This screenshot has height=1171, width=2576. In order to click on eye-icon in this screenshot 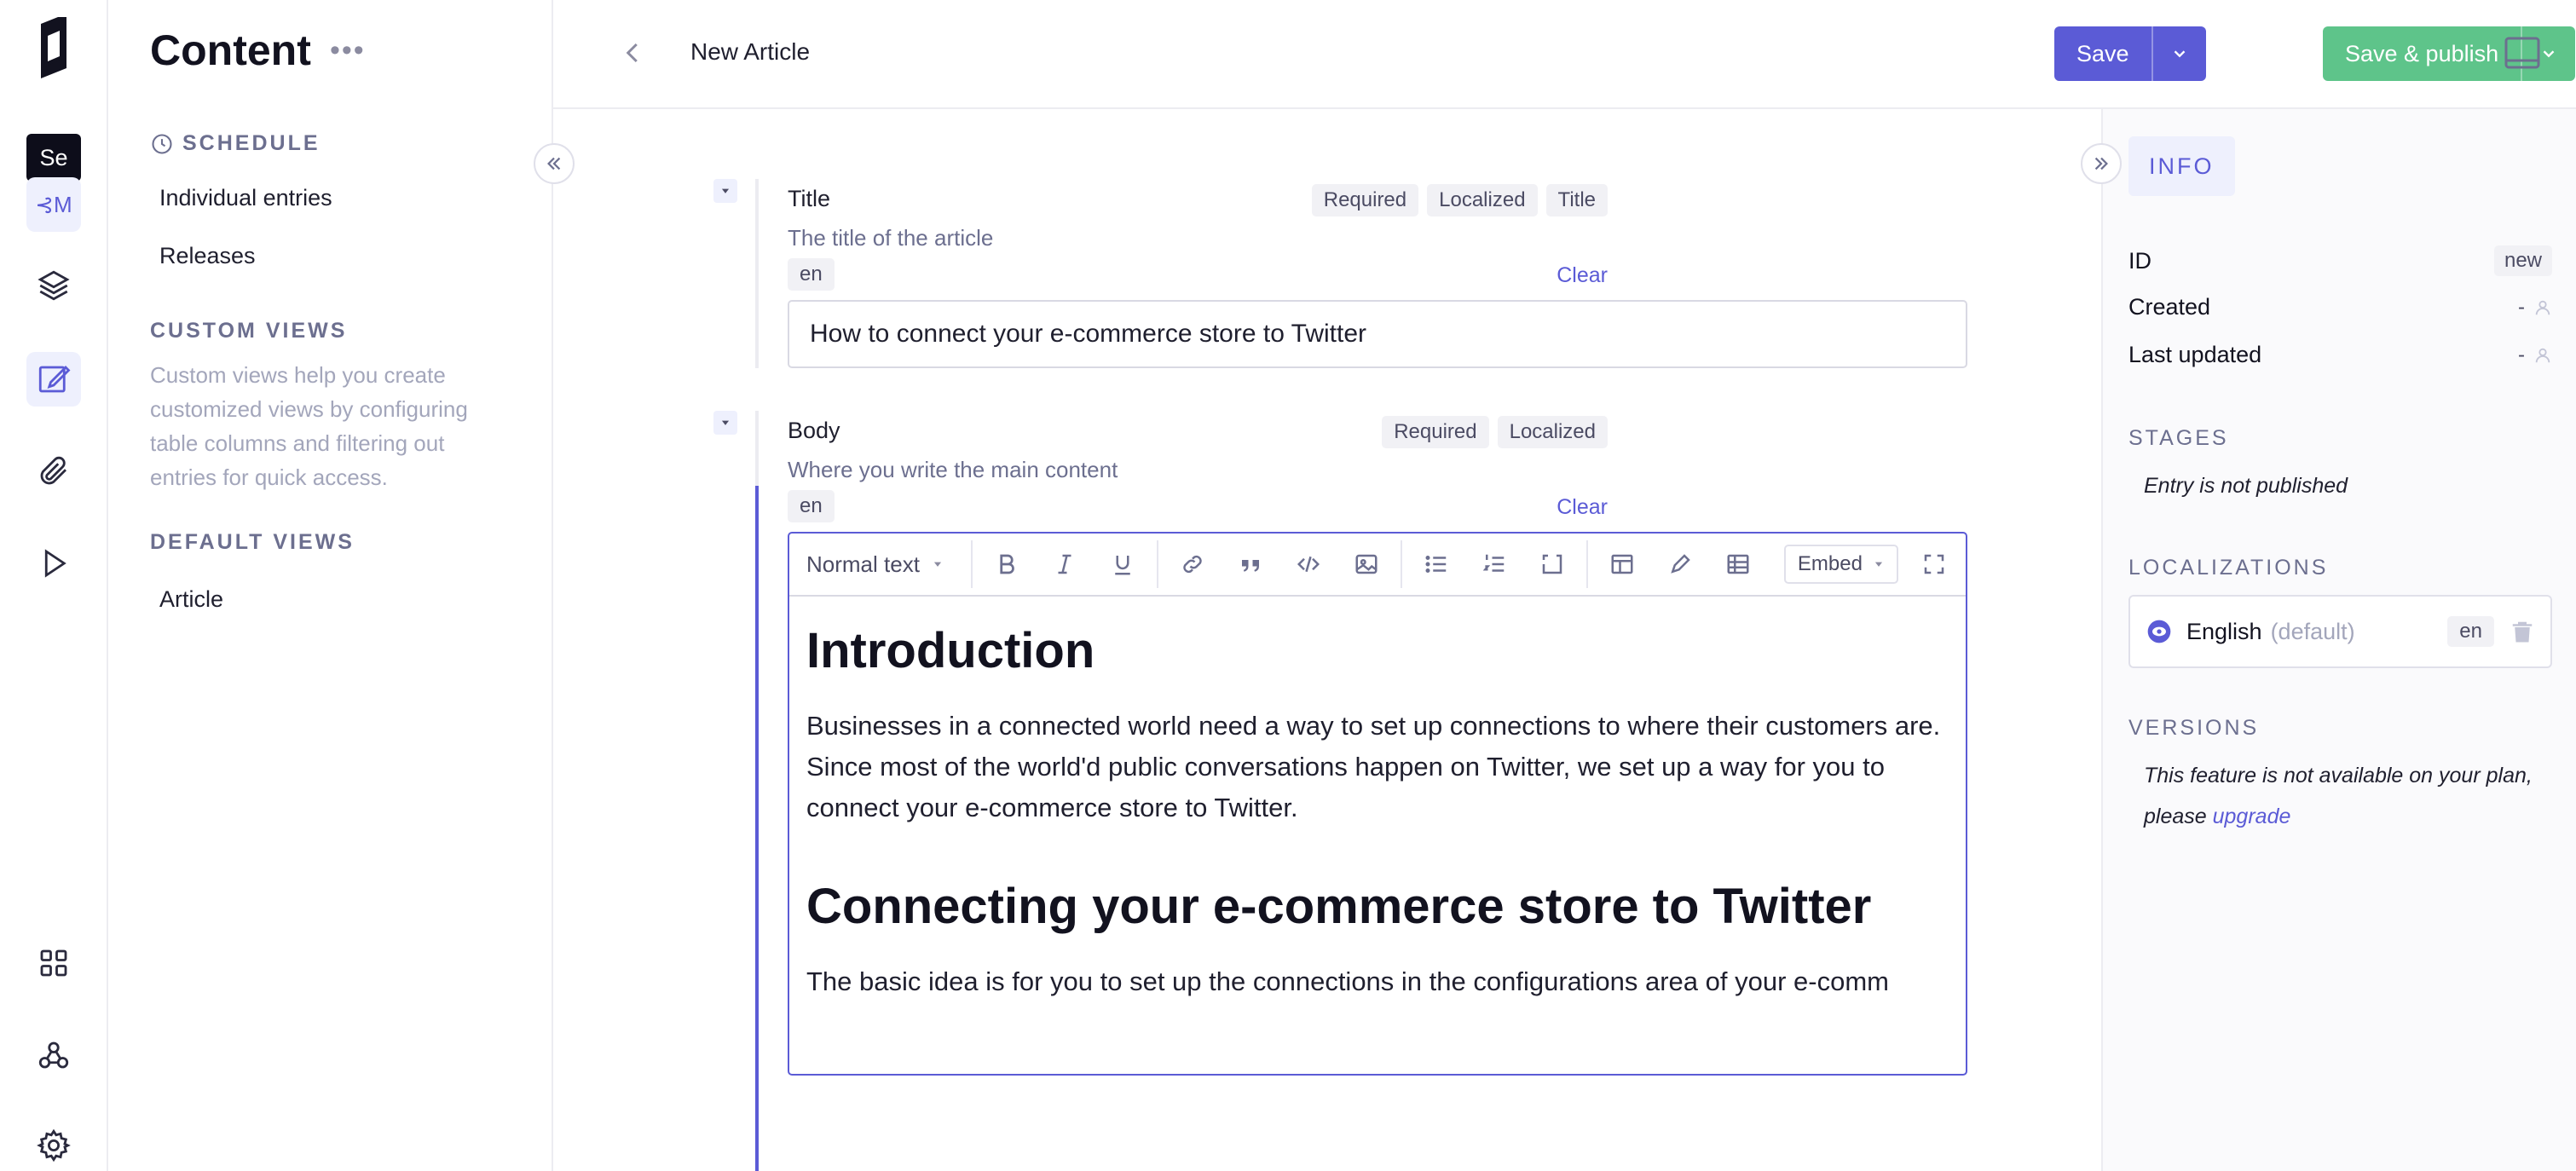, I will do `click(2159, 631)`.